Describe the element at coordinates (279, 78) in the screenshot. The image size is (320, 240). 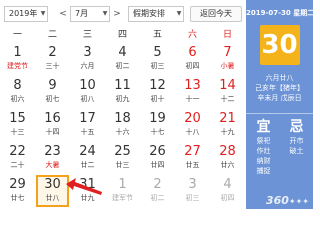
I see `lunar-date: 六月廿八` at that location.